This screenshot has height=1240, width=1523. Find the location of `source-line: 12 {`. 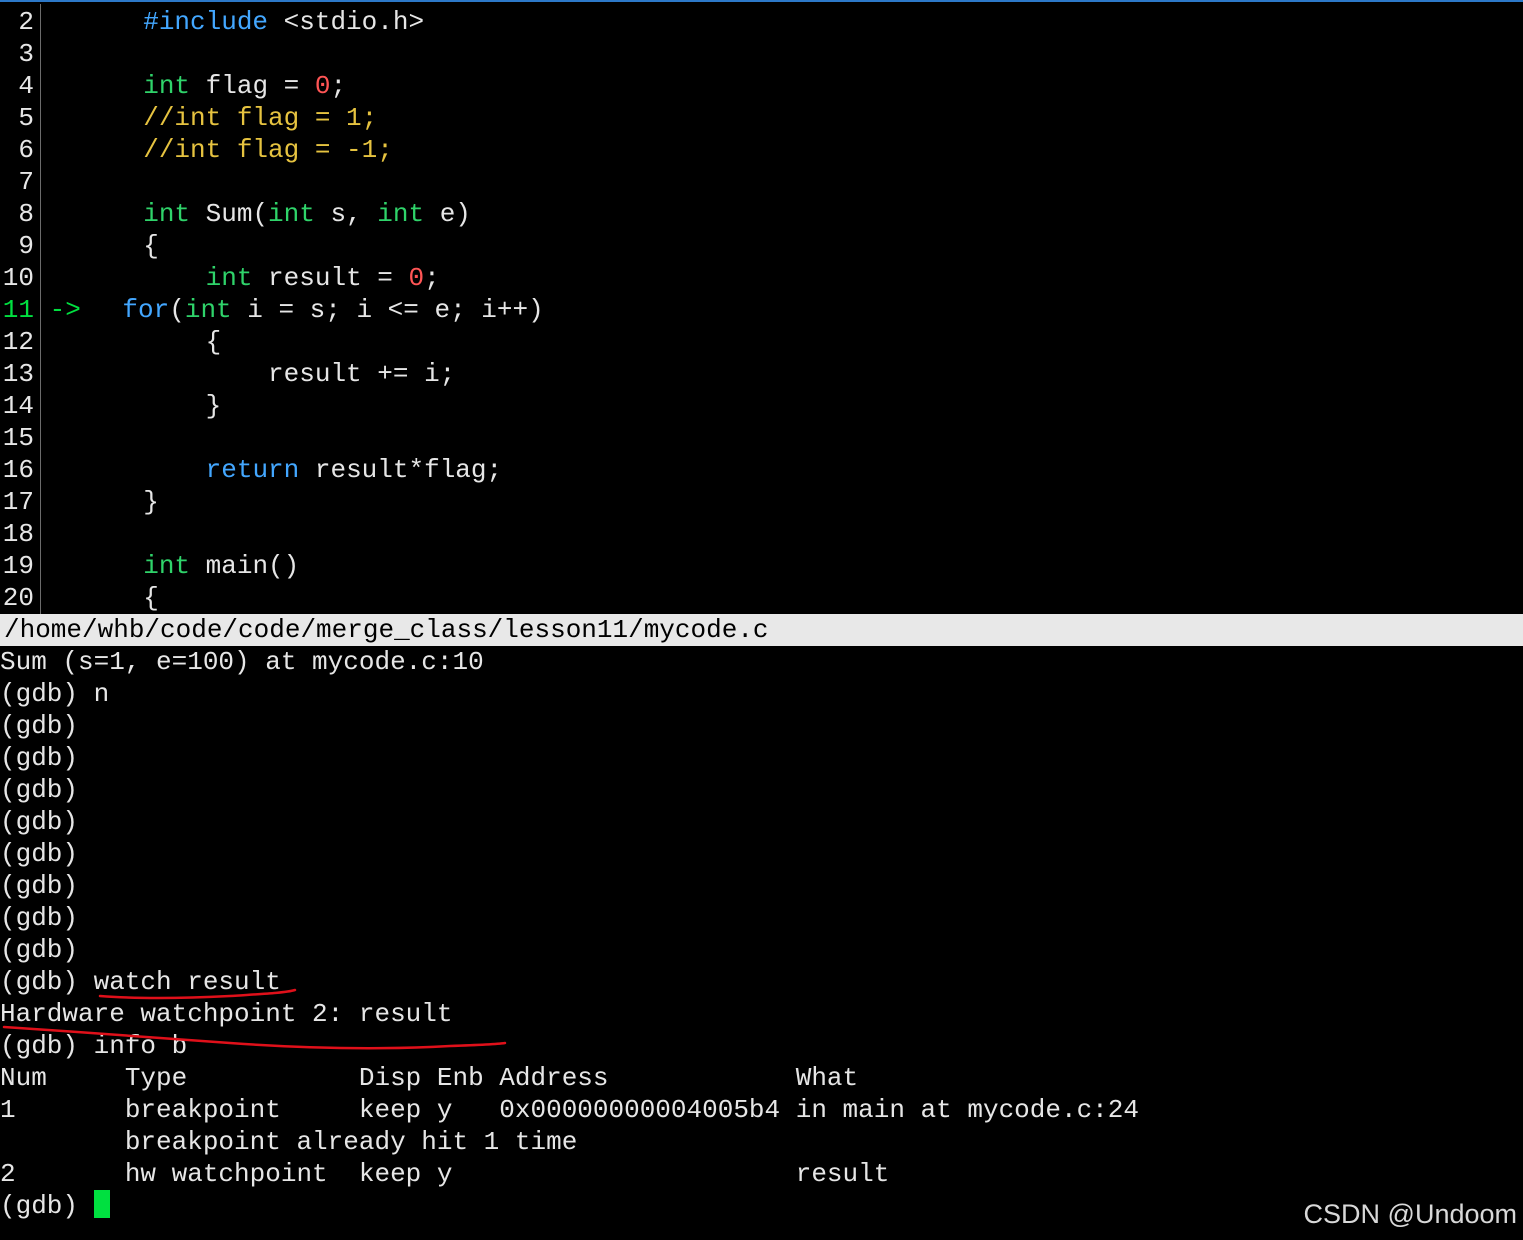

source-line: 12 { is located at coordinates (112, 342).